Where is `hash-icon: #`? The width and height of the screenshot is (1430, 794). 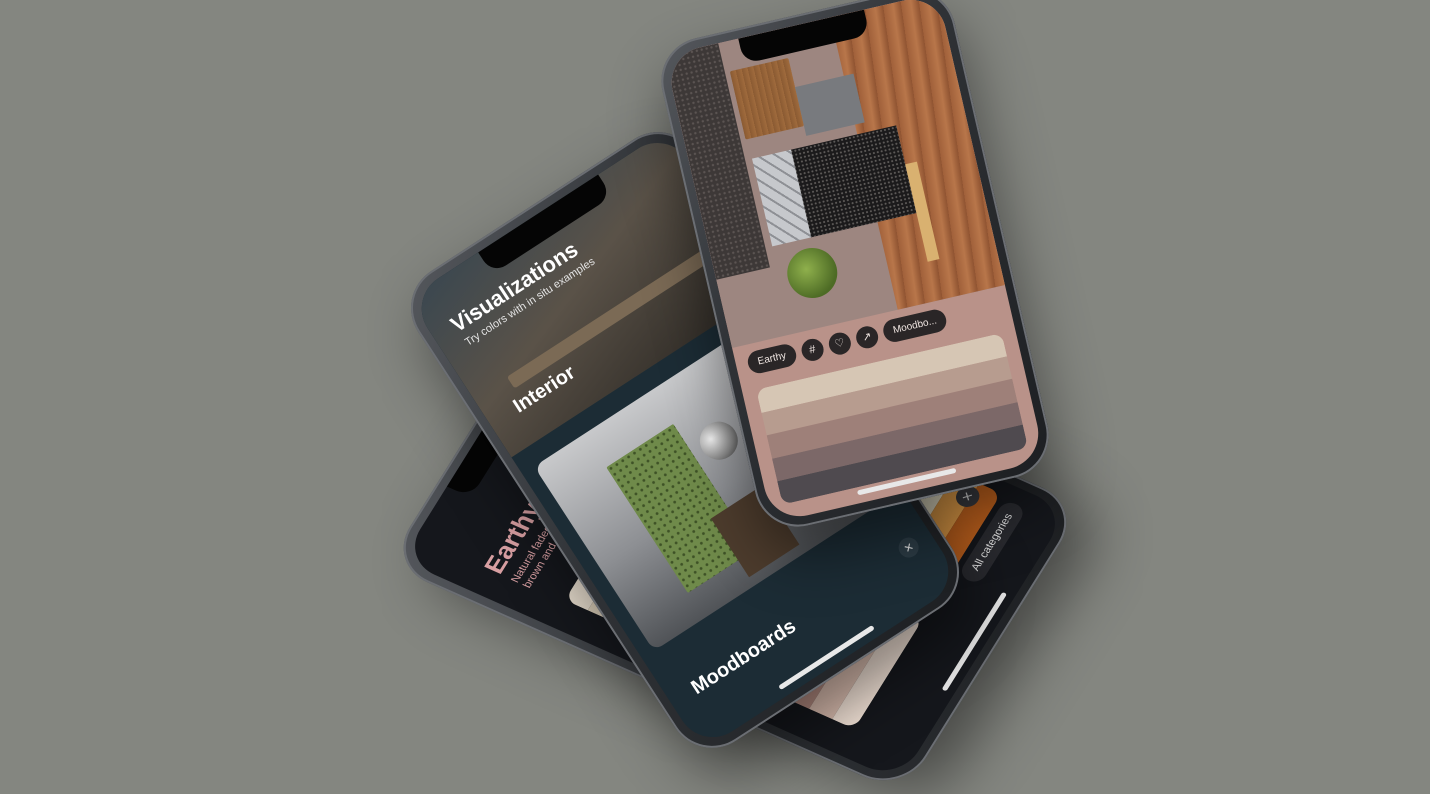
hash-icon: # is located at coordinates (812, 349).